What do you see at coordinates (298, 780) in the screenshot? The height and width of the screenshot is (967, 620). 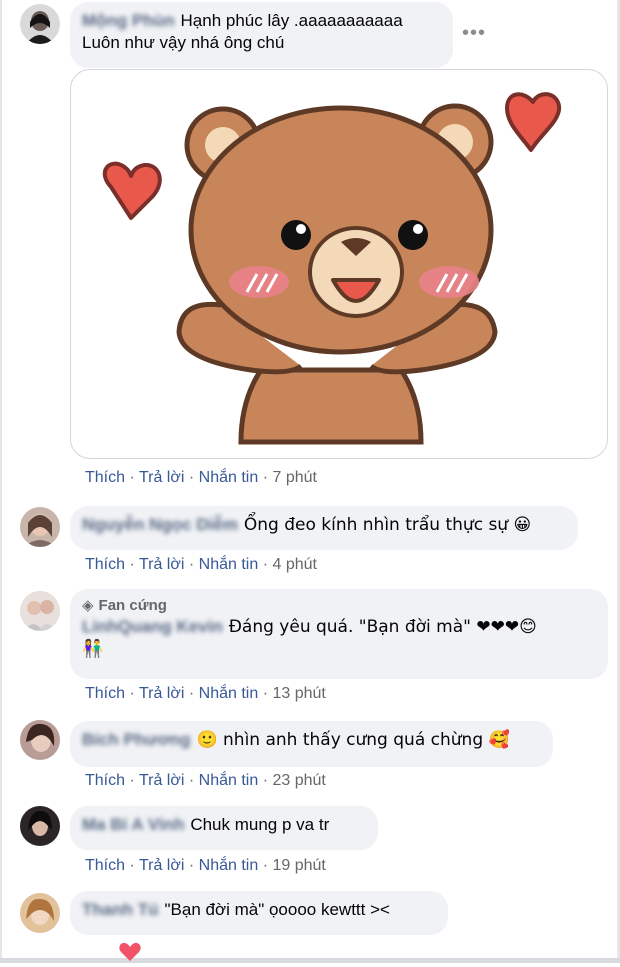 I see `timestamp: 23 phút` at bounding box center [298, 780].